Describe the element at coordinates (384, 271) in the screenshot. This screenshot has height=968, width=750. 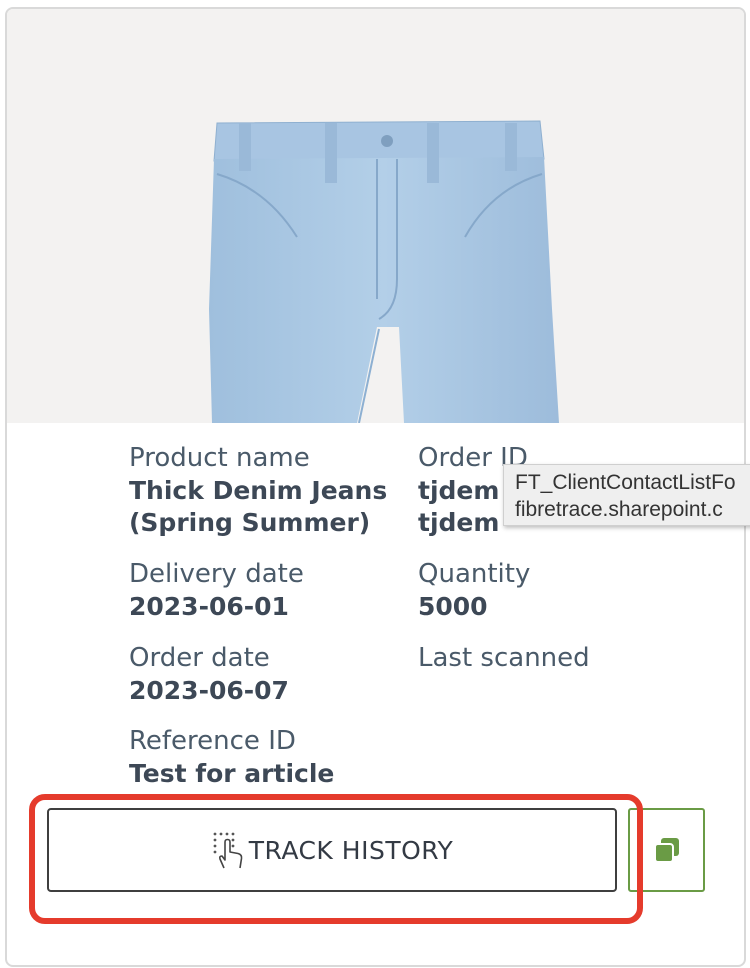
I see `jeans-image` at that location.